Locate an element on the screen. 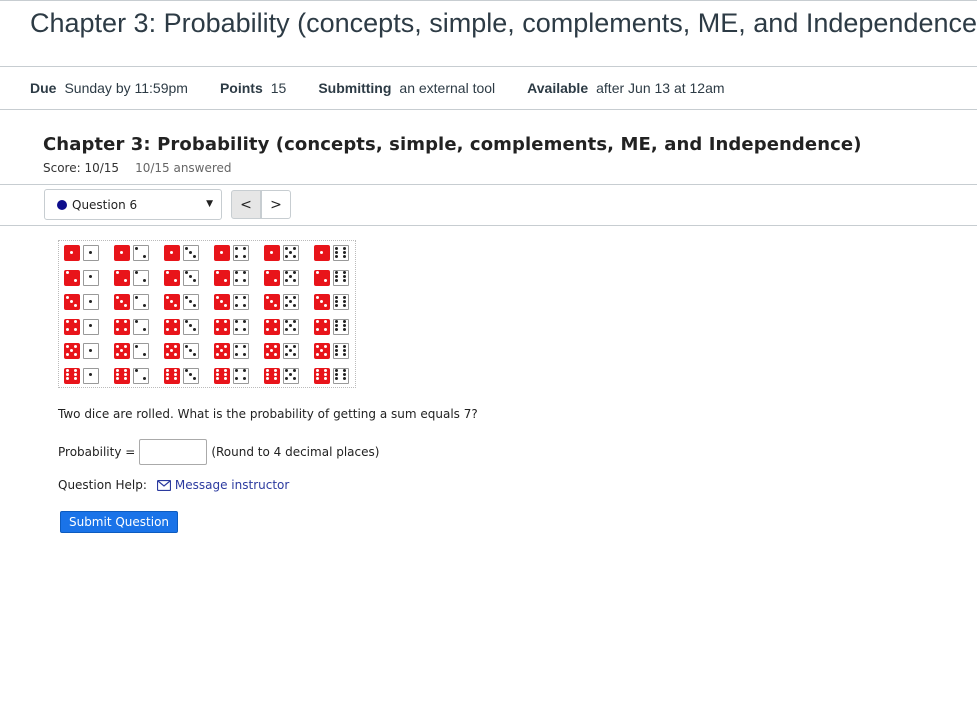  points-value: 15 is located at coordinates (278, 88).